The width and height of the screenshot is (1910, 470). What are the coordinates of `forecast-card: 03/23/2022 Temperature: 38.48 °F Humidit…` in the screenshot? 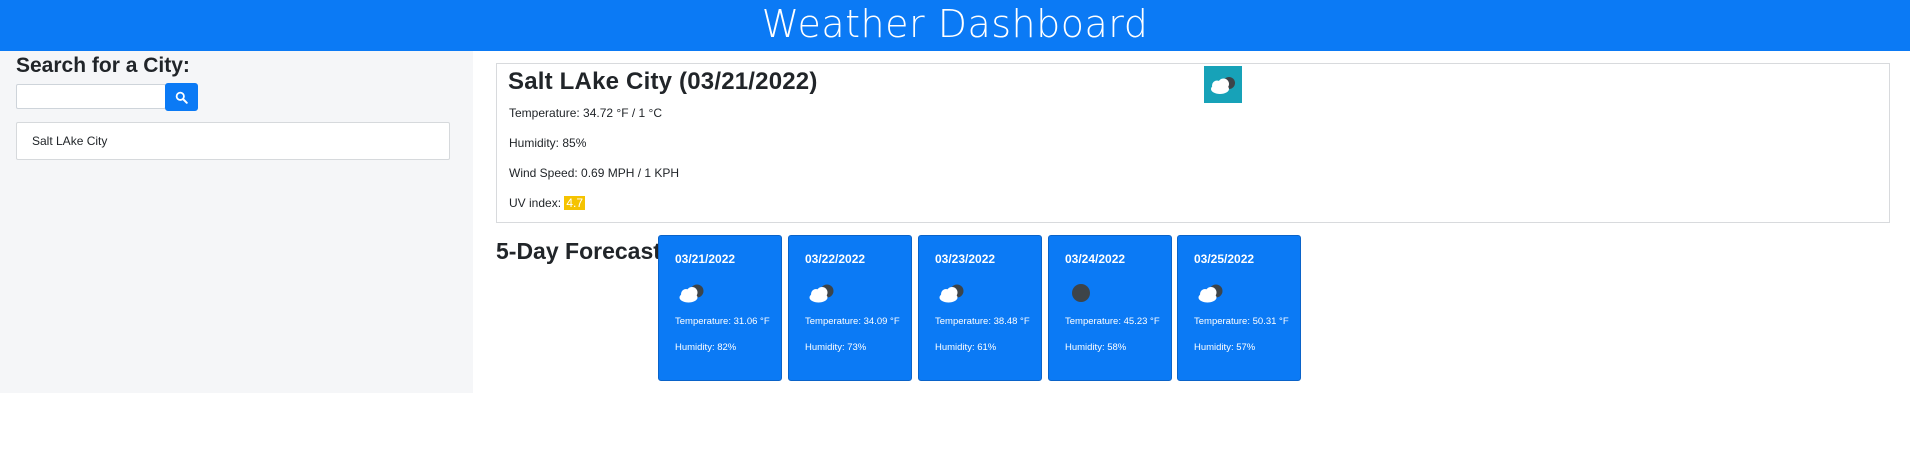 It's located at (980, 308).